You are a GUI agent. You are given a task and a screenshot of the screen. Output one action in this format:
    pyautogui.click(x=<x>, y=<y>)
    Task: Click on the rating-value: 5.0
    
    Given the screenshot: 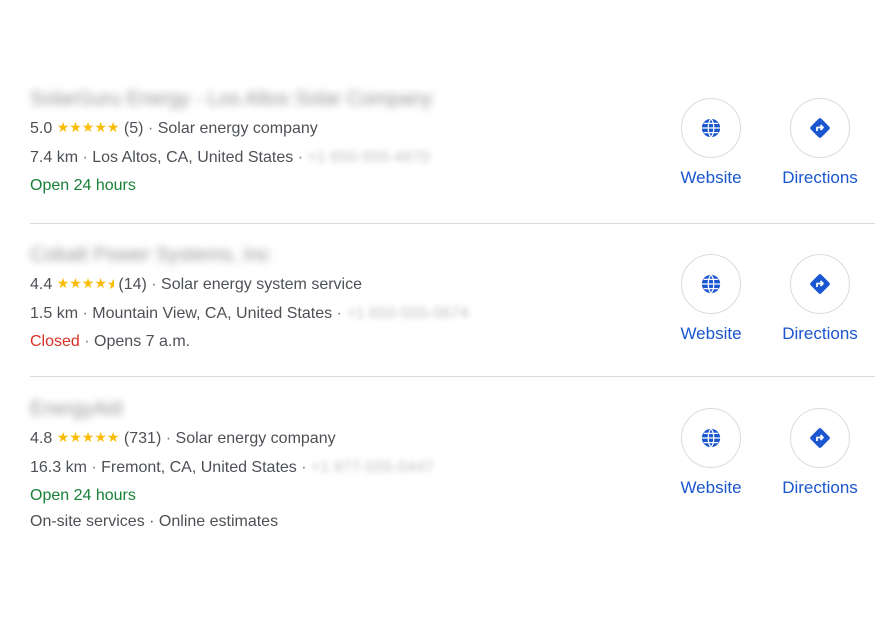 What is the action you would take?
    pyautogui.click(x=41, y=128)
    